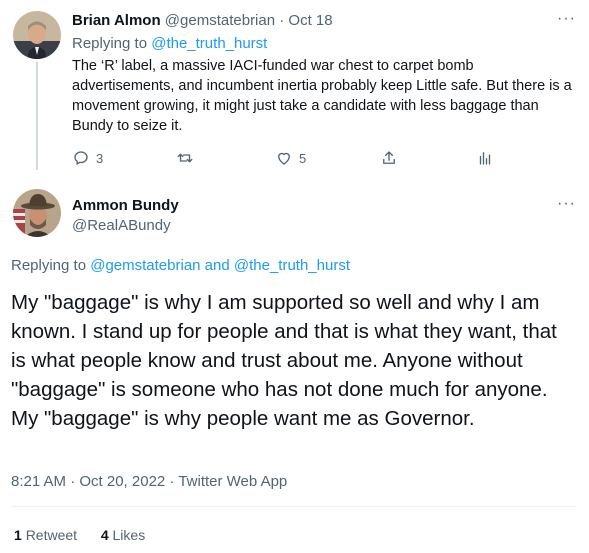  I want to click on analytics-button, so click(485, 158).